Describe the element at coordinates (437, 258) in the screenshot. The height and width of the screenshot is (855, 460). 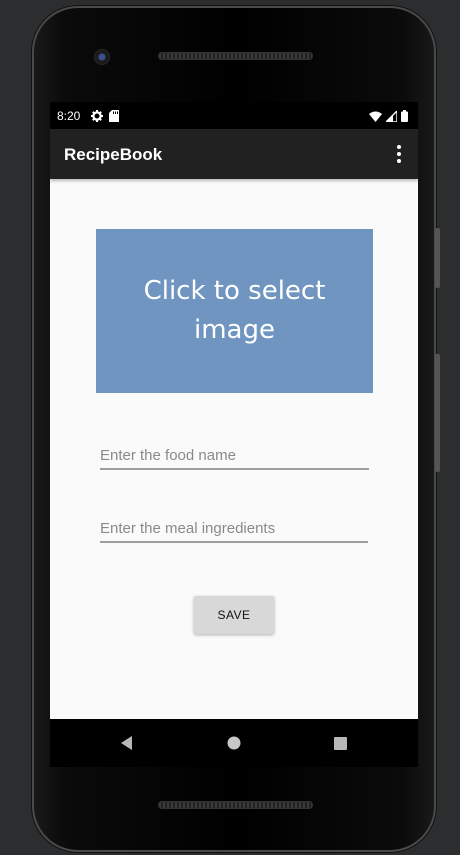
I see `power-button` at that location.